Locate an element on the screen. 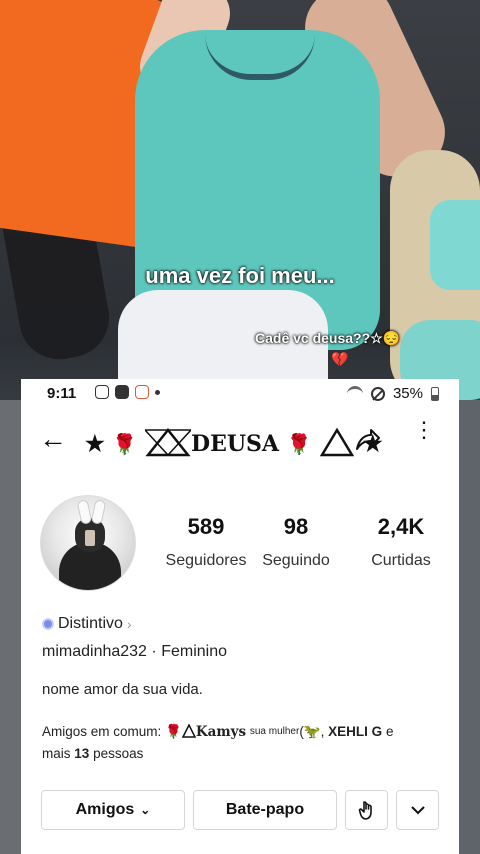  friends-button-label: Amigos is located at coordinates (105, 809).